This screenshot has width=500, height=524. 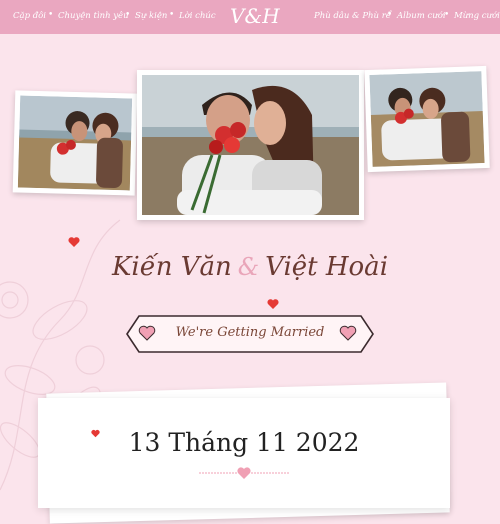 I want to click on ampersand: &, so click(x=248, y=267).